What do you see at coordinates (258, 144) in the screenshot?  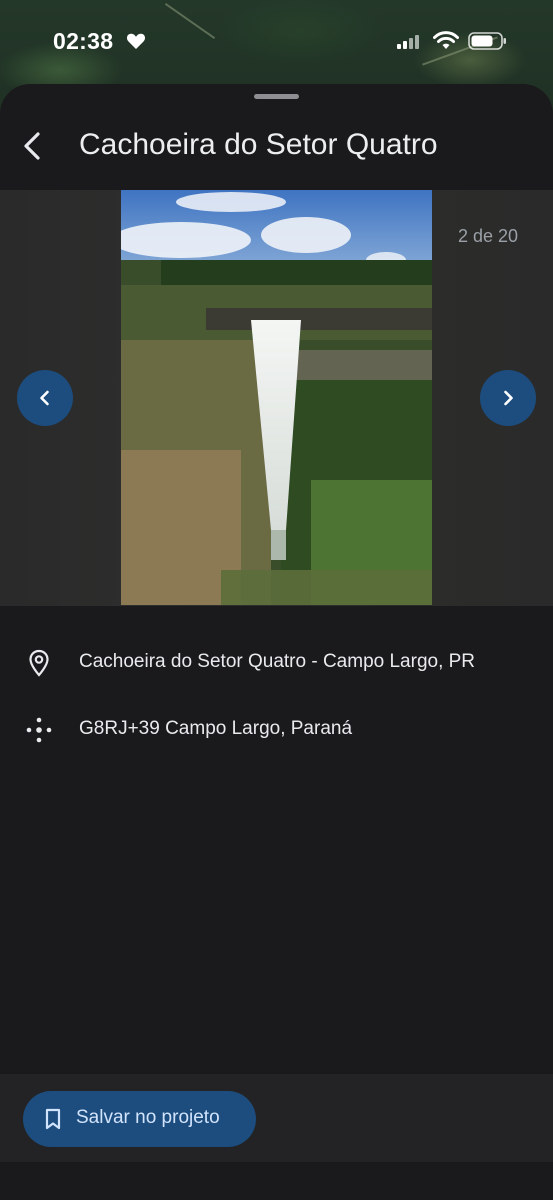 I see `page-title: Cachoeira do Setor Quatro` at bounding box center [258, 144].